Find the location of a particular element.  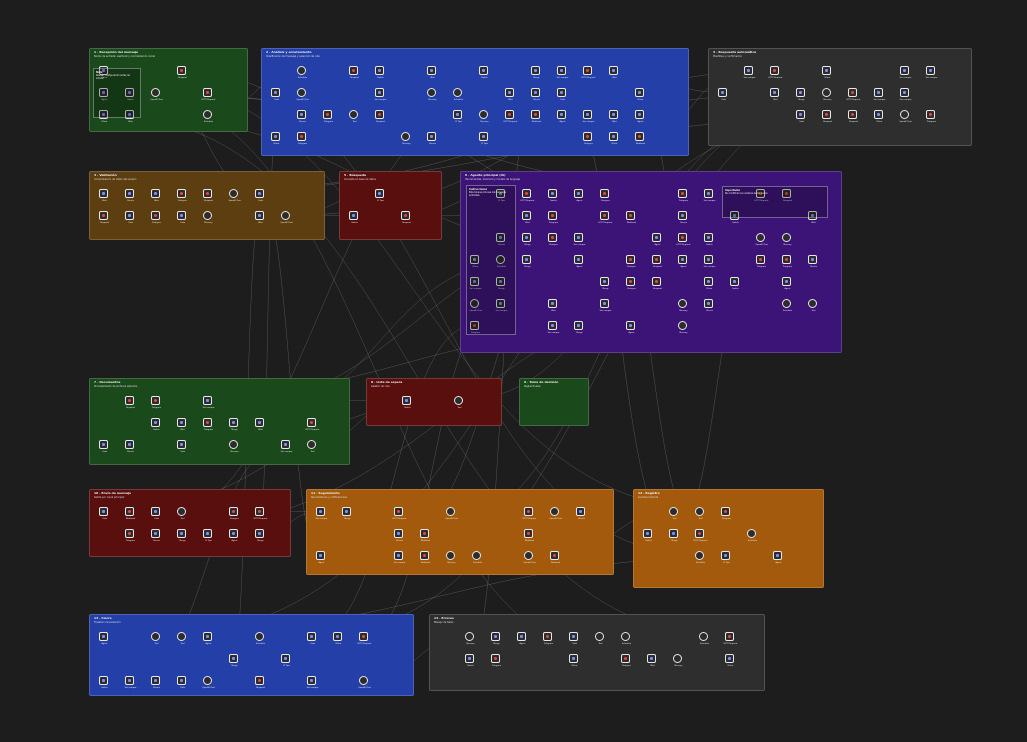

group-g8: 8 · Lista de espera Gestión de cola is located at coordinates (434, 402).